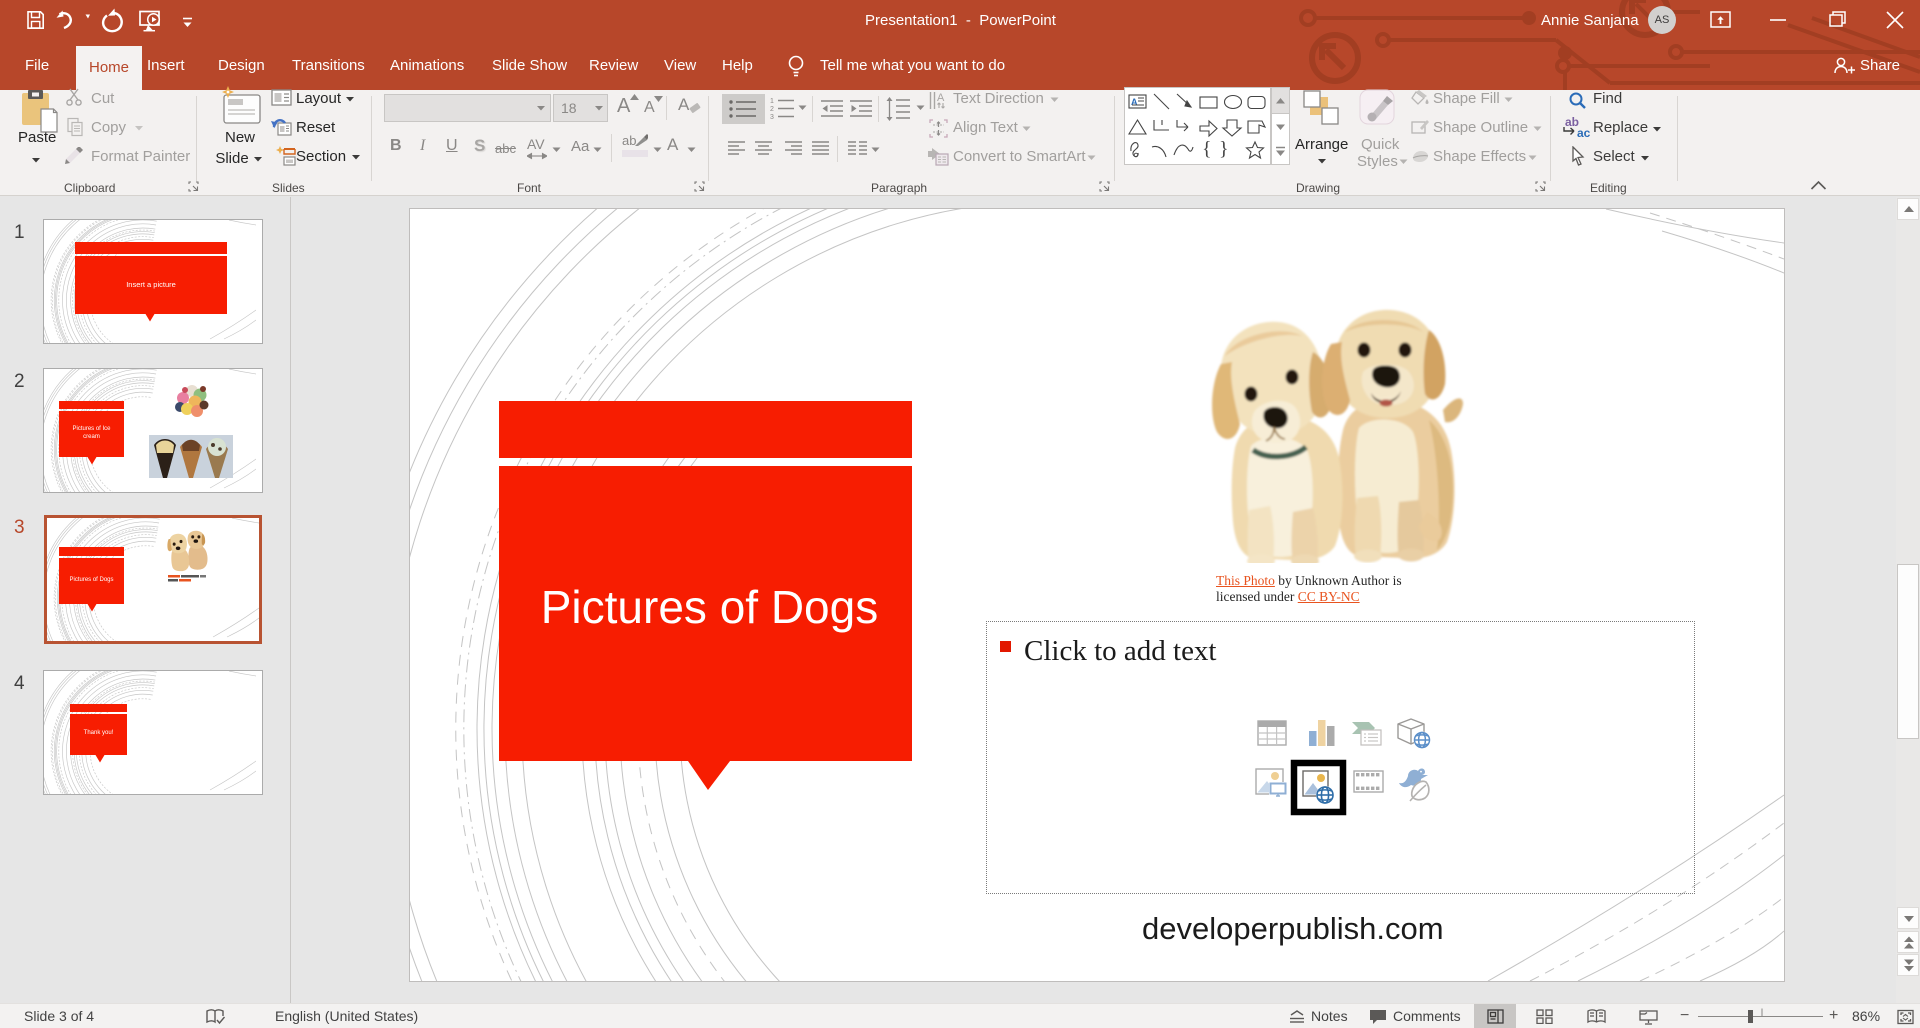 The height and width of the screenshot is (1028, 1920). Describe the element at coordinates (772, 117) in the screenshot. I see `svg-text: 3` at that location.